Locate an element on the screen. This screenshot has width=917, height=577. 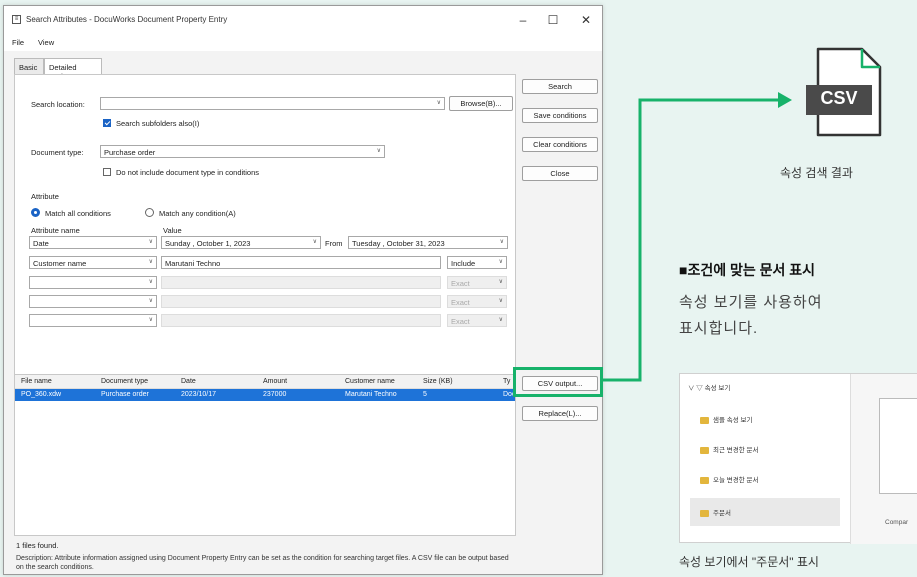
section-text-line-2: 표시합니다. is located at coordinates (719, 328).